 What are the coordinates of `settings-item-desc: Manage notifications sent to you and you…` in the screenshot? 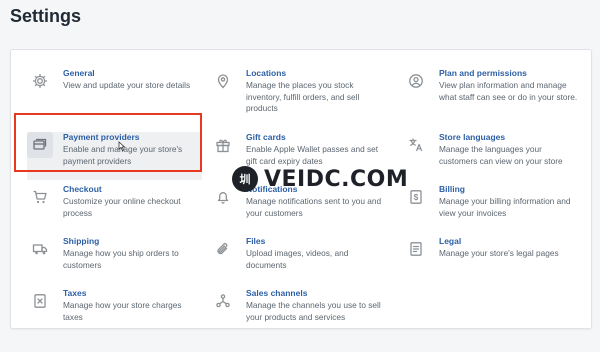 It's located at (314, 207).